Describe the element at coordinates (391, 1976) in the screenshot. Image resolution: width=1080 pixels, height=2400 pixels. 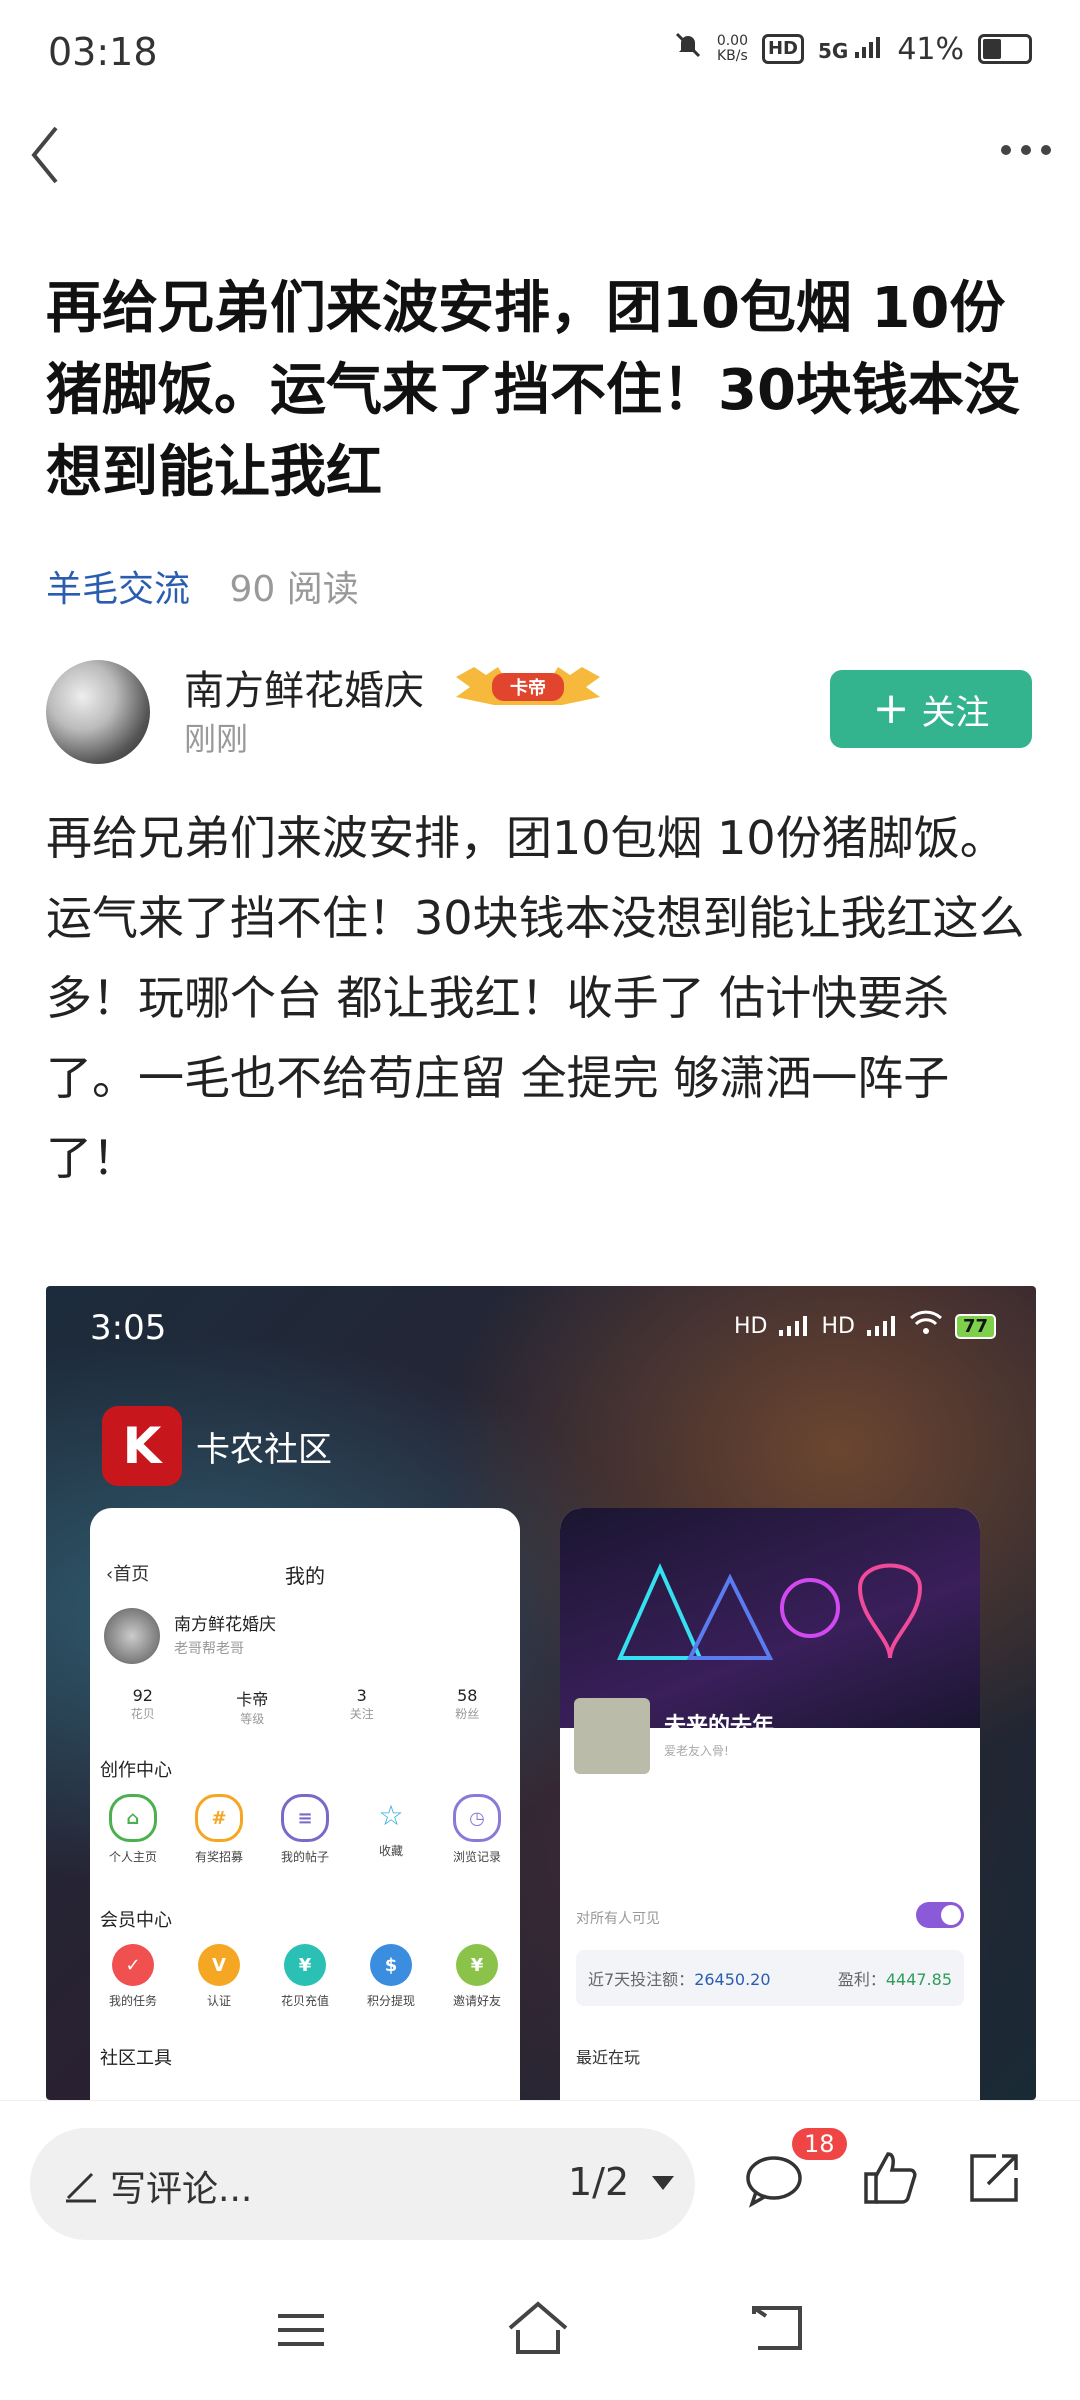
I see `grid-item: $ 积分提现` at that location.